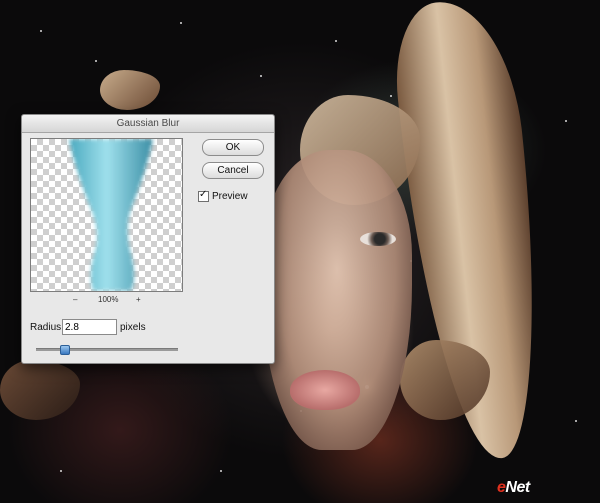 The width and height of the screenshot is (600, 503). What do you see at coordinates (111, 215) in the screenshot?
I see `preview-shape` at bounding box center [111, 215].